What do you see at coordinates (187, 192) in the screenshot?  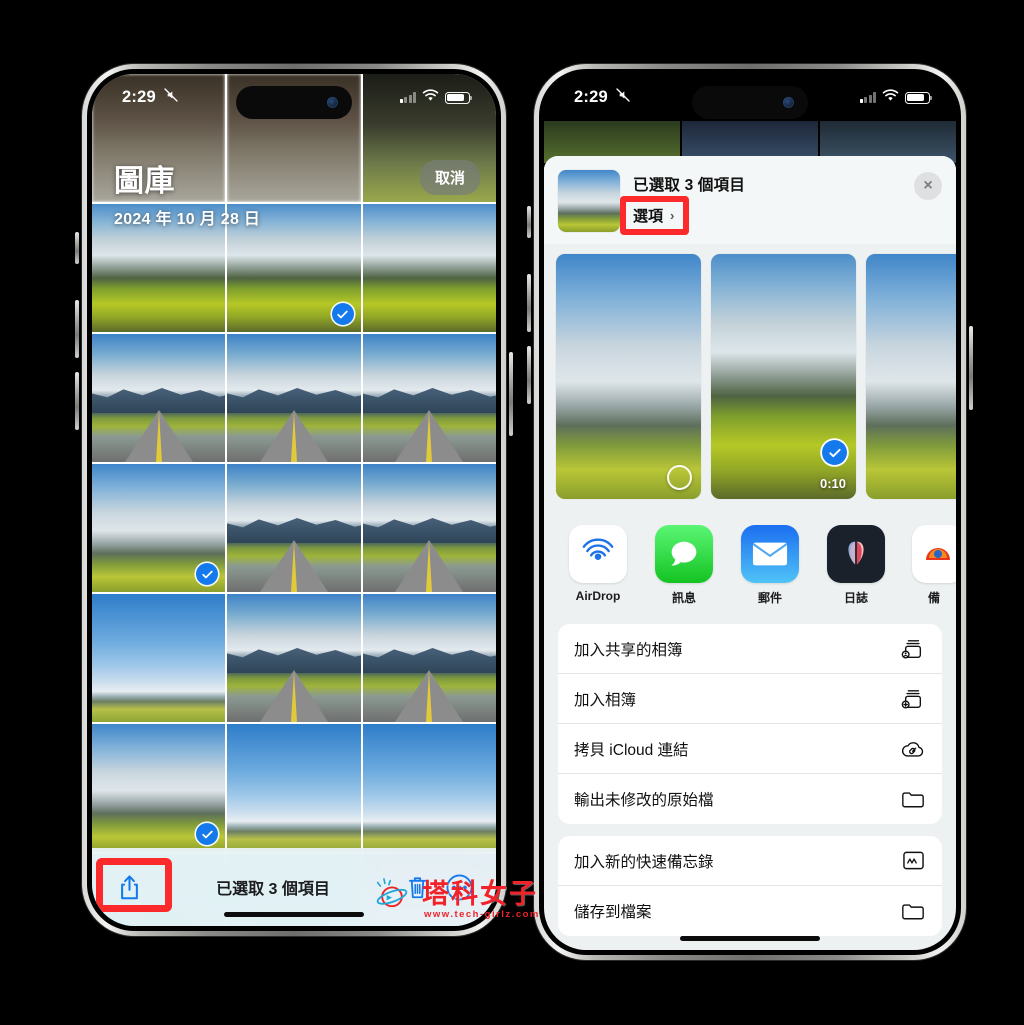 I see `library-header: 圖庫 2024 年 10 月 28 日` at bounding box center [187, 192].